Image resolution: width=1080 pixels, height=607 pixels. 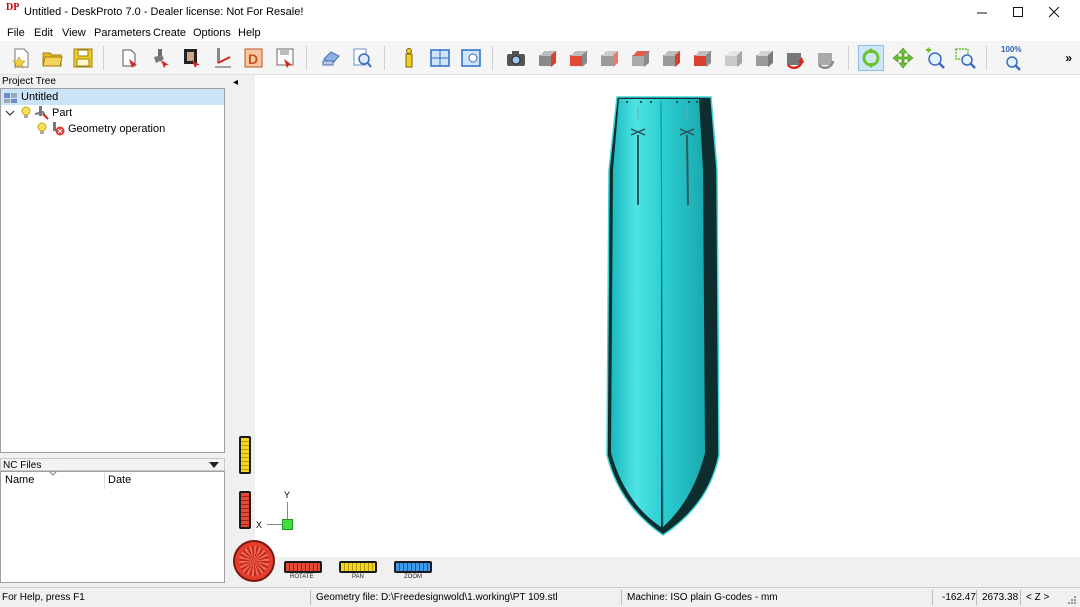 What do you see at coordinates (53, 473) in the screenshot?
I see `sort-indicator-icon` at bounding box center [53, 473].